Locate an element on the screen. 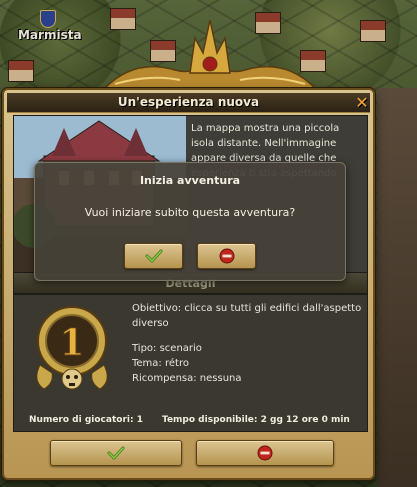 This screenshot has height=487, width=417. map-scenery-right is located at coordinates (397, 287).